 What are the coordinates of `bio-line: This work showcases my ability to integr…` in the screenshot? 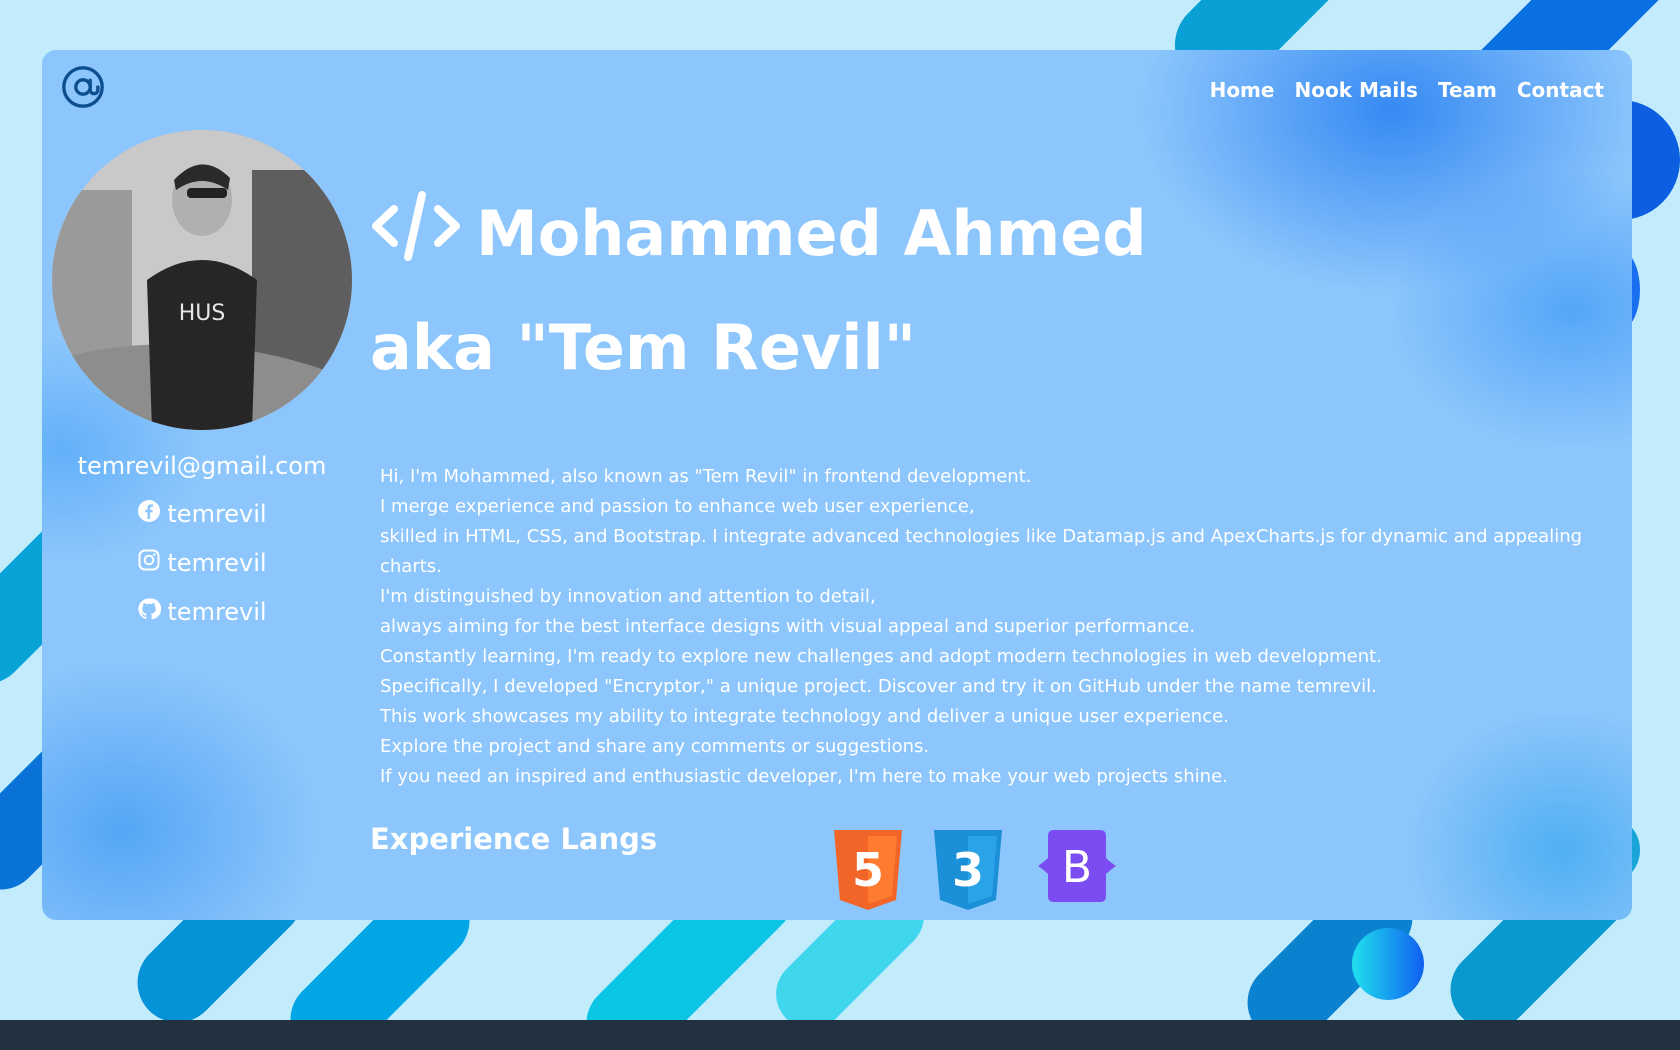 It's located at (804, 716).